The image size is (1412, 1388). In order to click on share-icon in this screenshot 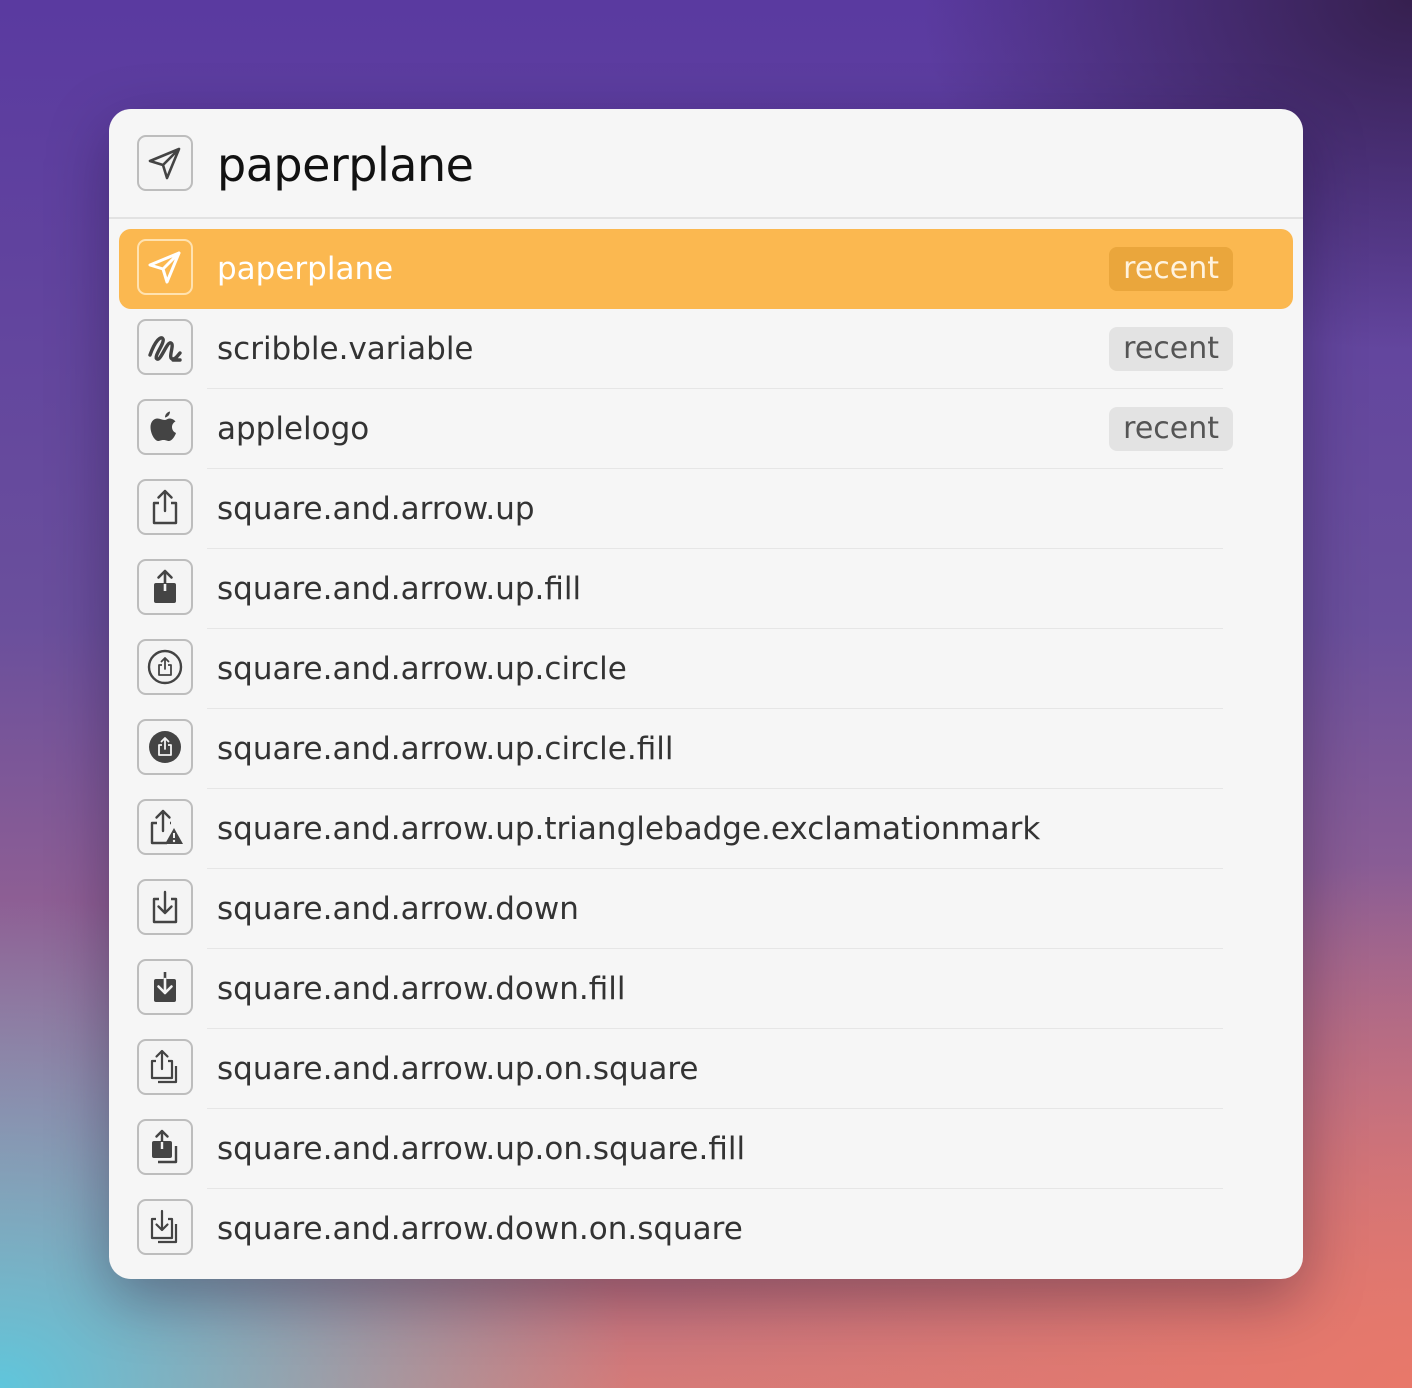, I will do `click(165, 507)`.